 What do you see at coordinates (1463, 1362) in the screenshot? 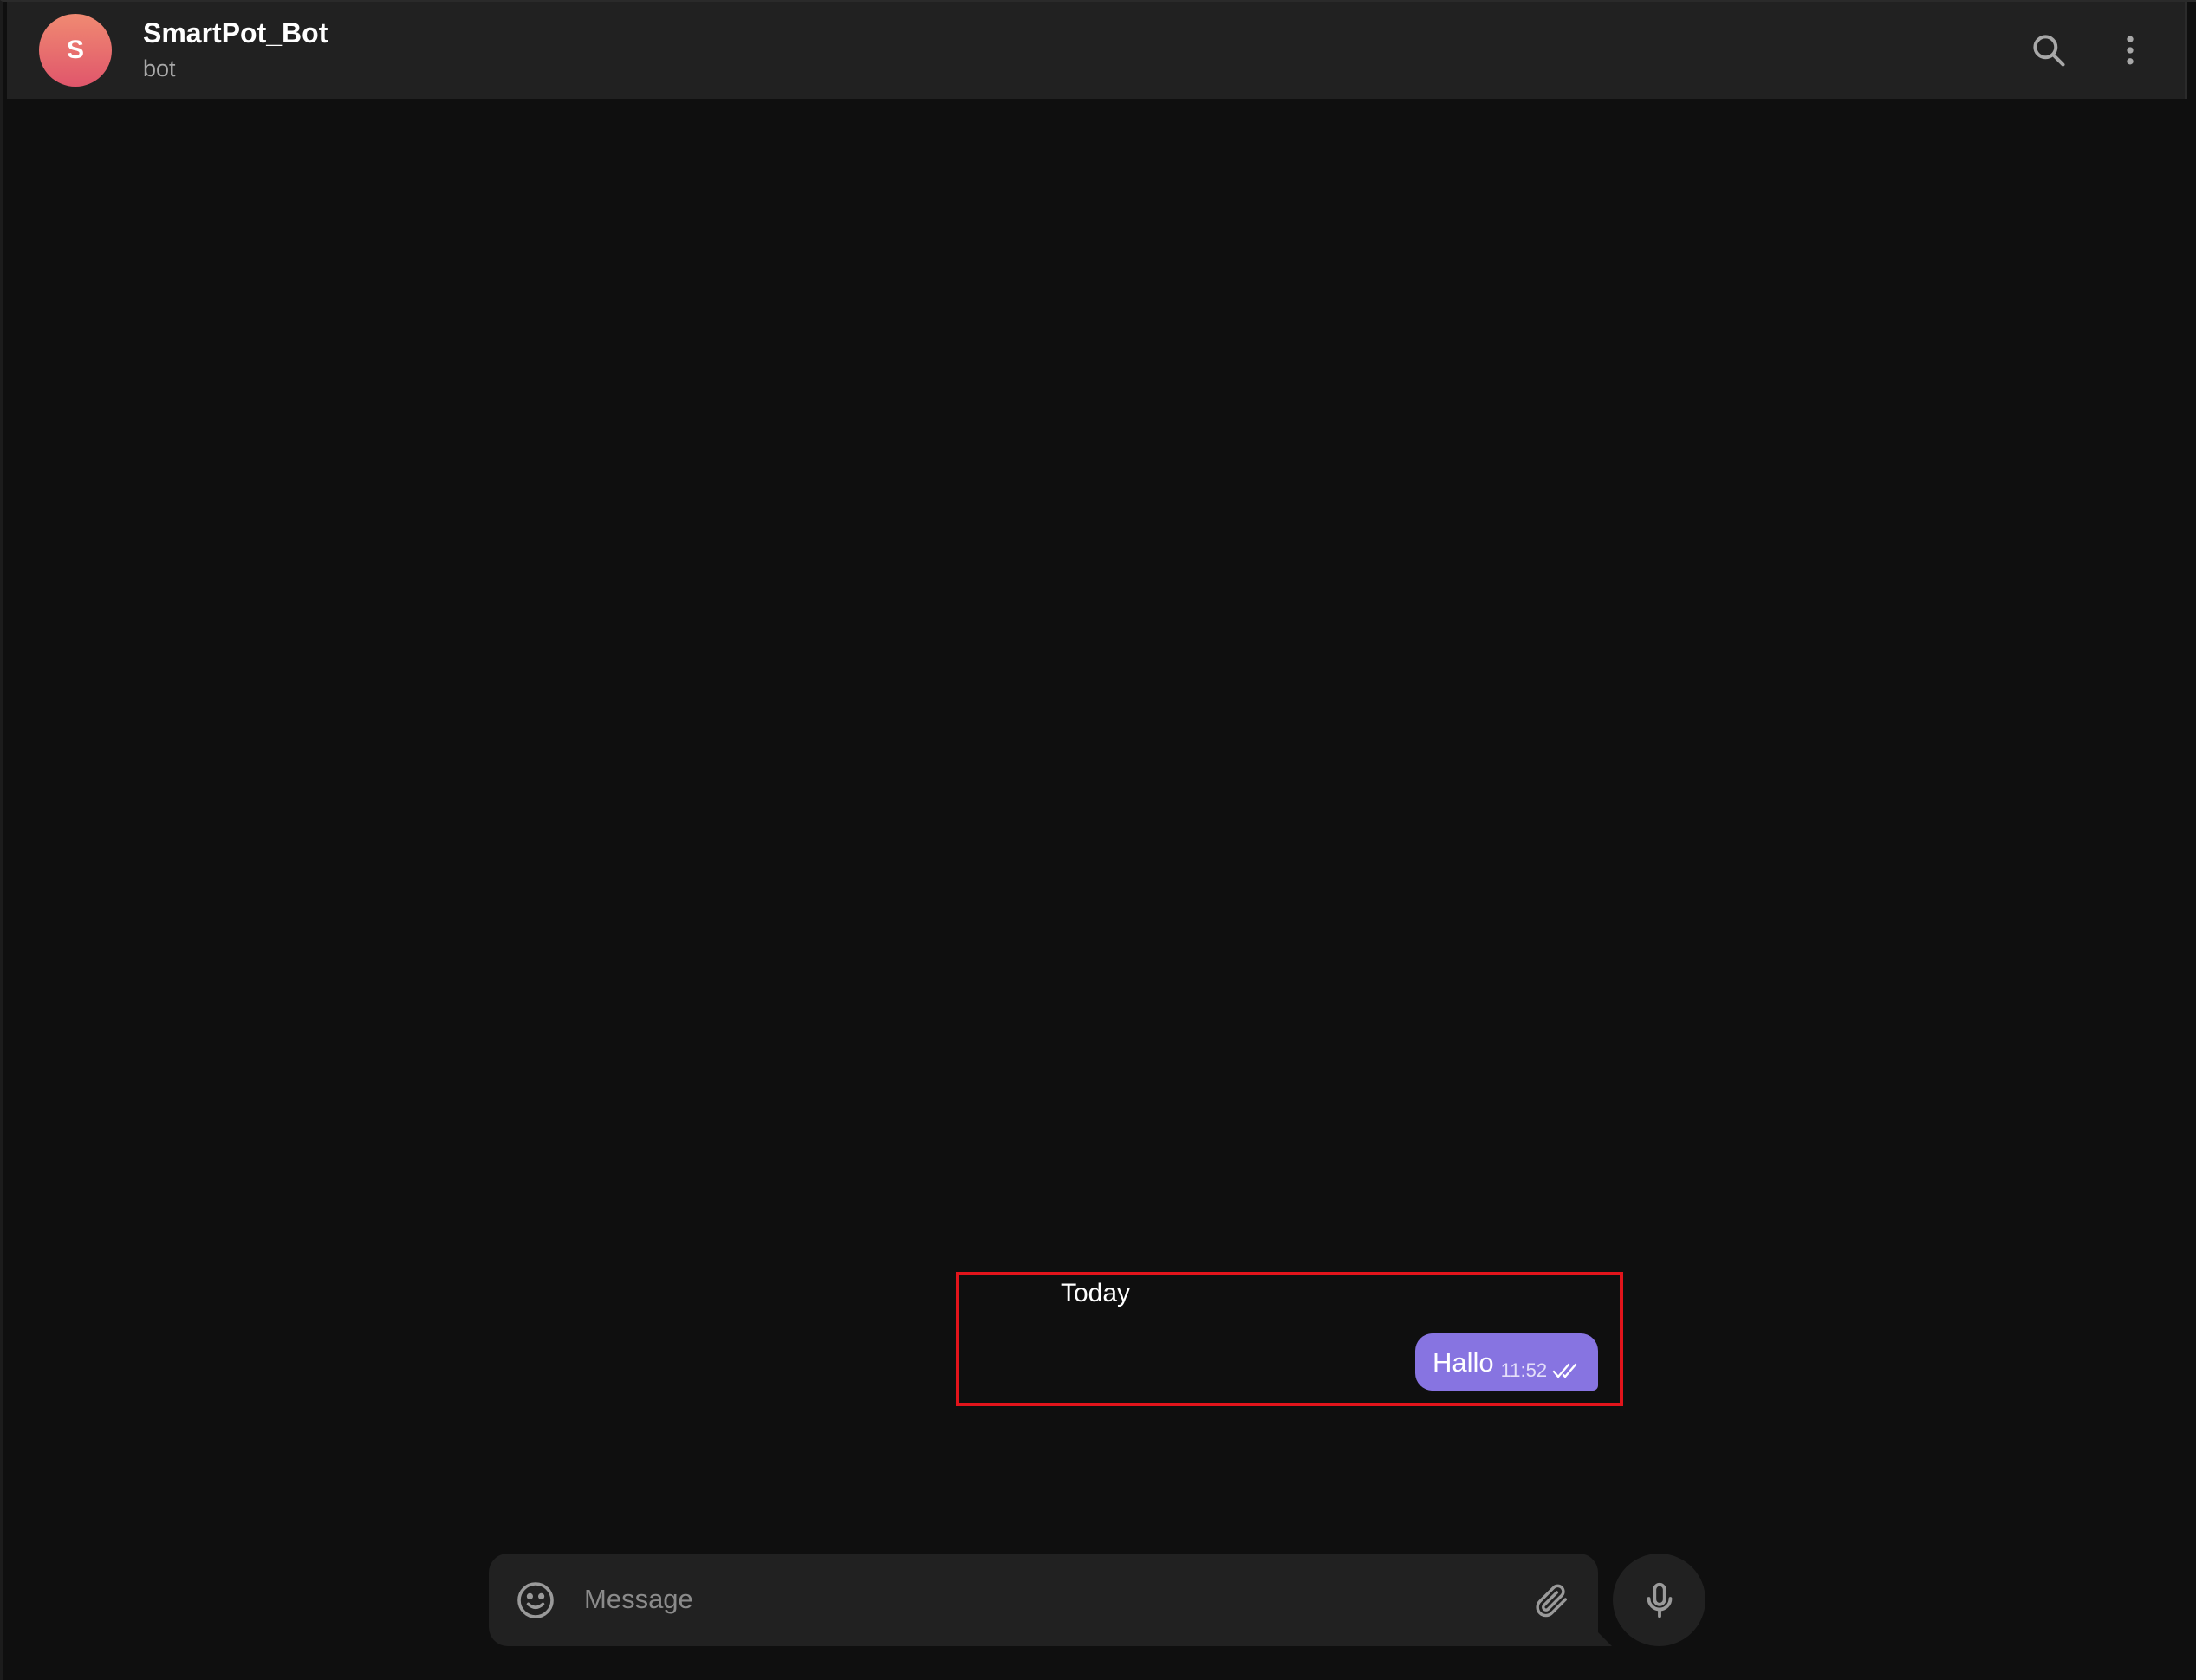
I see `message-text: Hallo` at bounding box center [1463, 1362].